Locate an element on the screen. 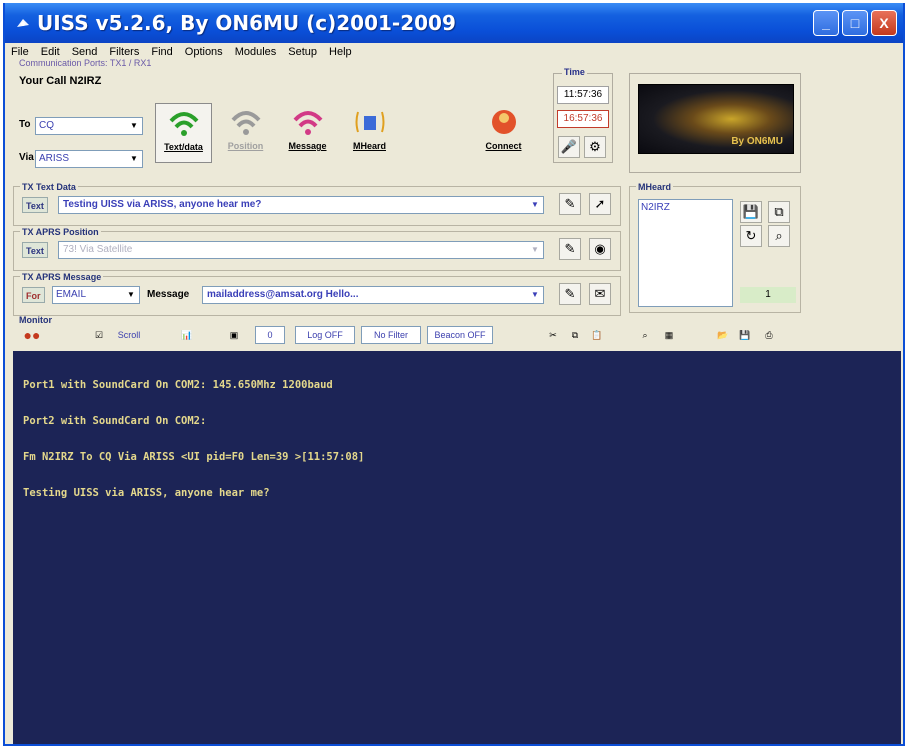 The image size is (908, 749). open-icon: 📂 is located at coordinates (723, 335).